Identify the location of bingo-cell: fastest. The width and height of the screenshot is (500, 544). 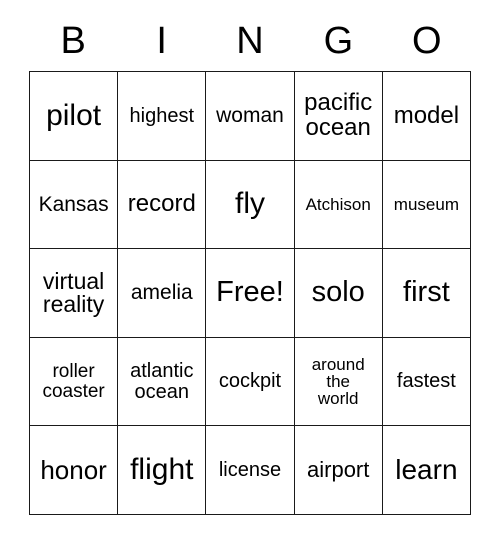
(426, 382).